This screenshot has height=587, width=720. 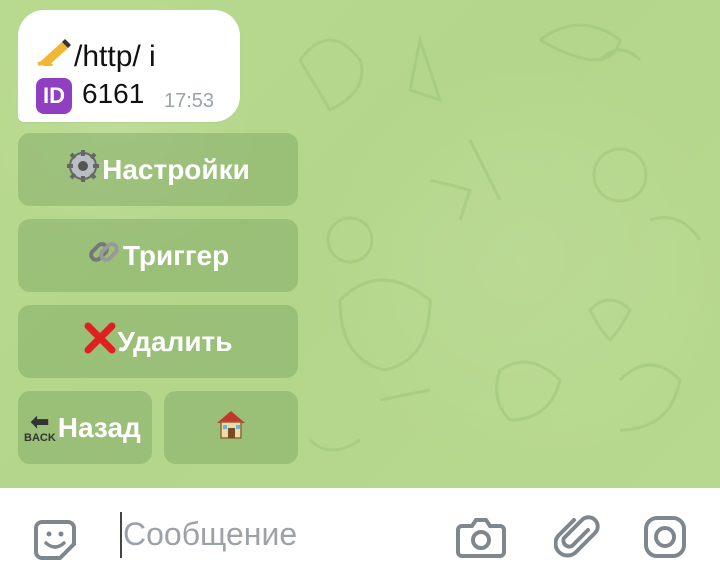 I want to click on message-text: /http/ i, so click(x=115, y=56).